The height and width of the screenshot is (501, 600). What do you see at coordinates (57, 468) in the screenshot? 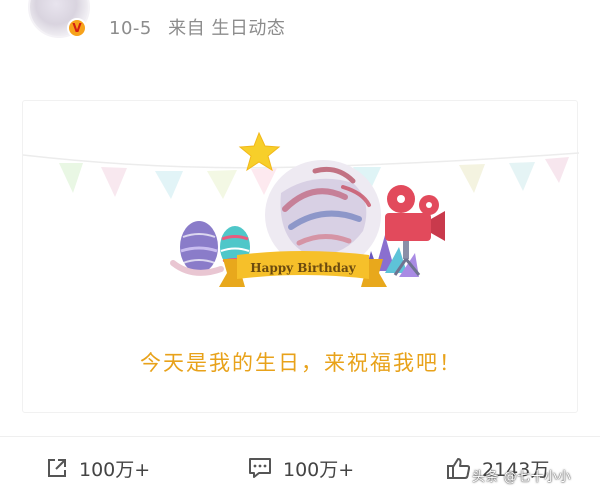
I see `share-icon` at bounding box center [57, 468].